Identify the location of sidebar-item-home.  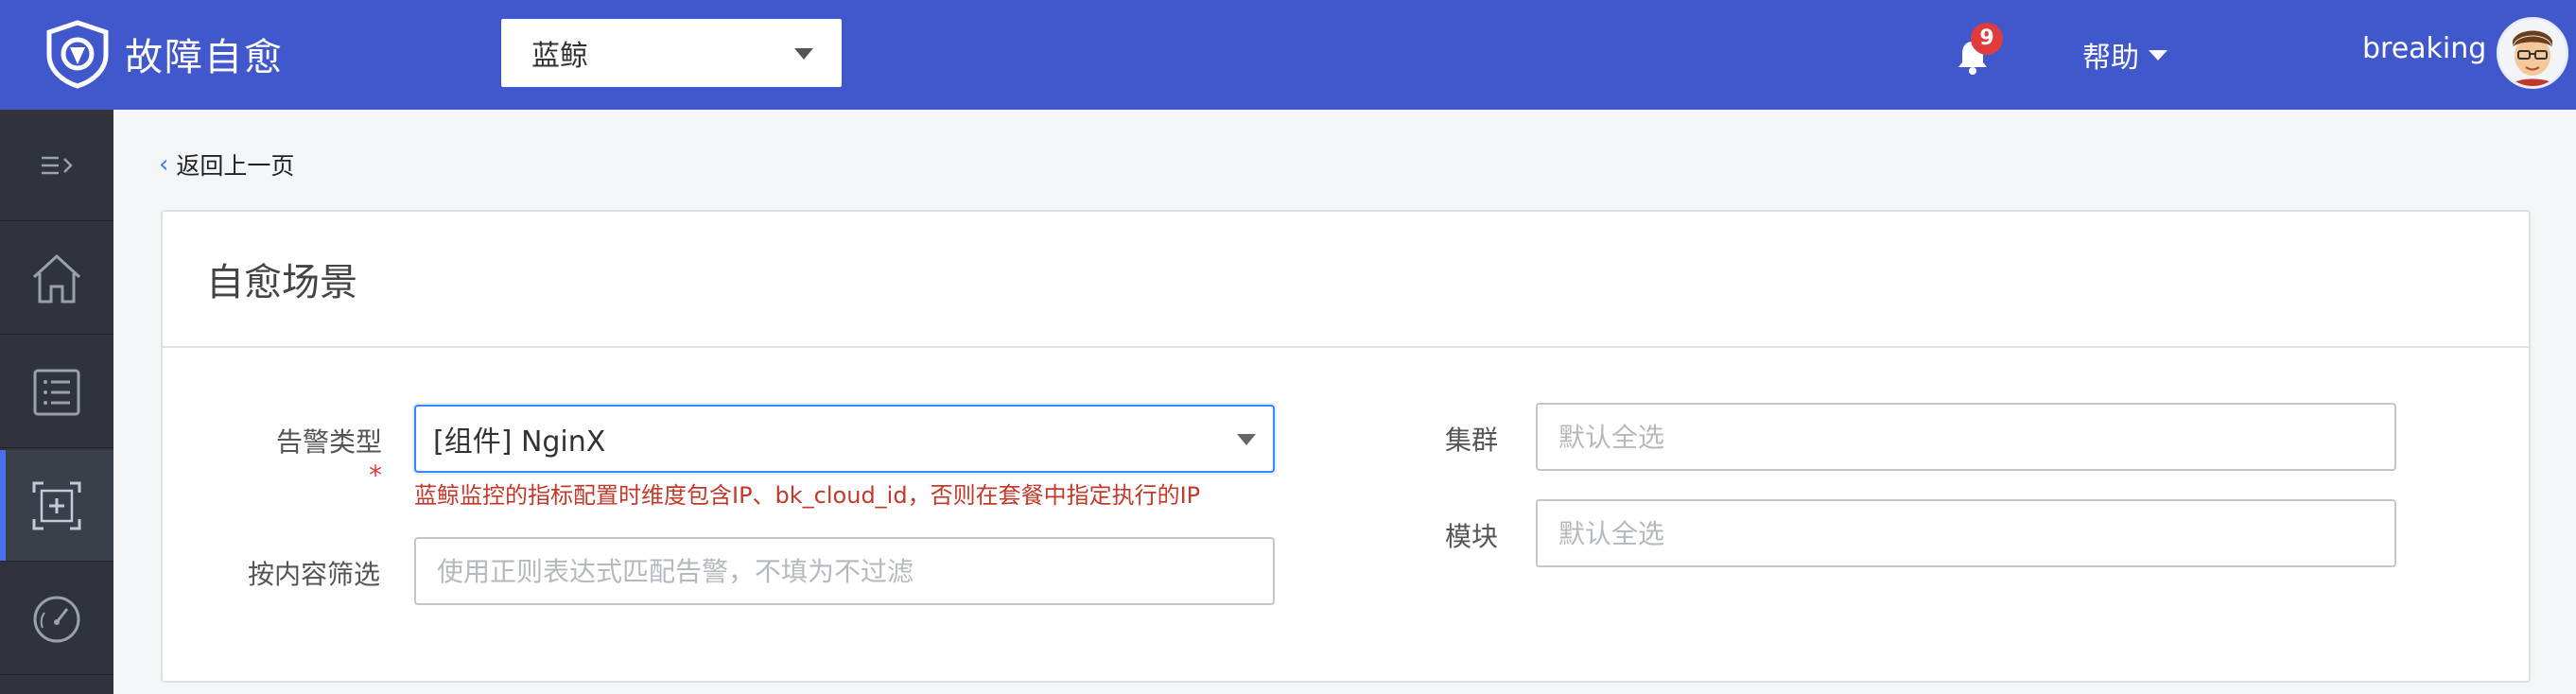
(56, 279).